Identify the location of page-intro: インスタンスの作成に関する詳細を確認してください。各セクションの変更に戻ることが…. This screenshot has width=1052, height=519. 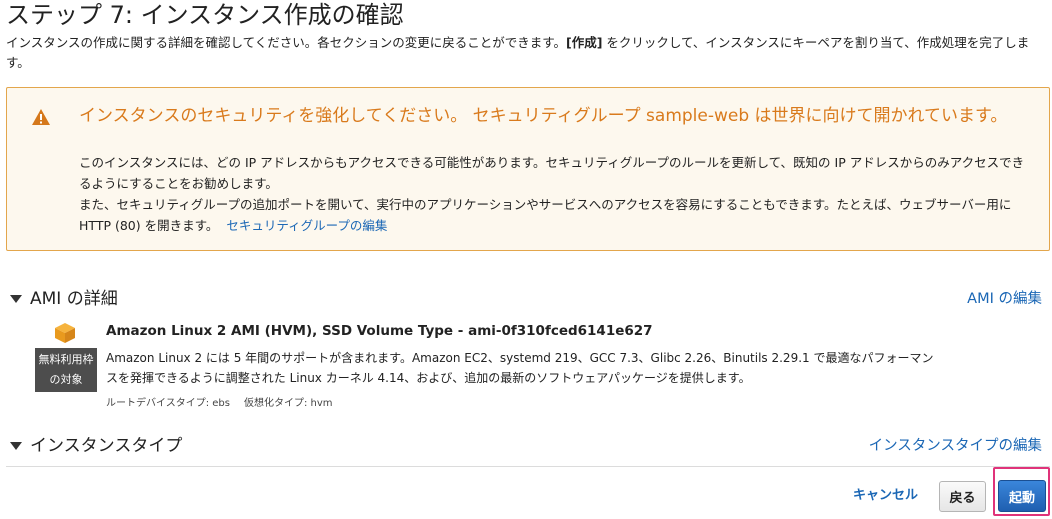
(526, 53).